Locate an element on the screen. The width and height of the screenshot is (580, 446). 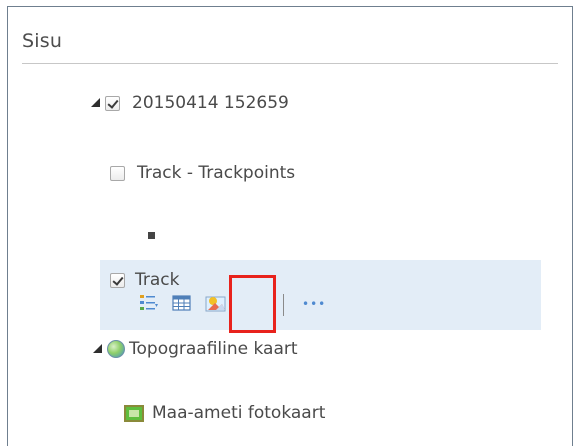
track-toolbar is located at coordinates (188, 303).